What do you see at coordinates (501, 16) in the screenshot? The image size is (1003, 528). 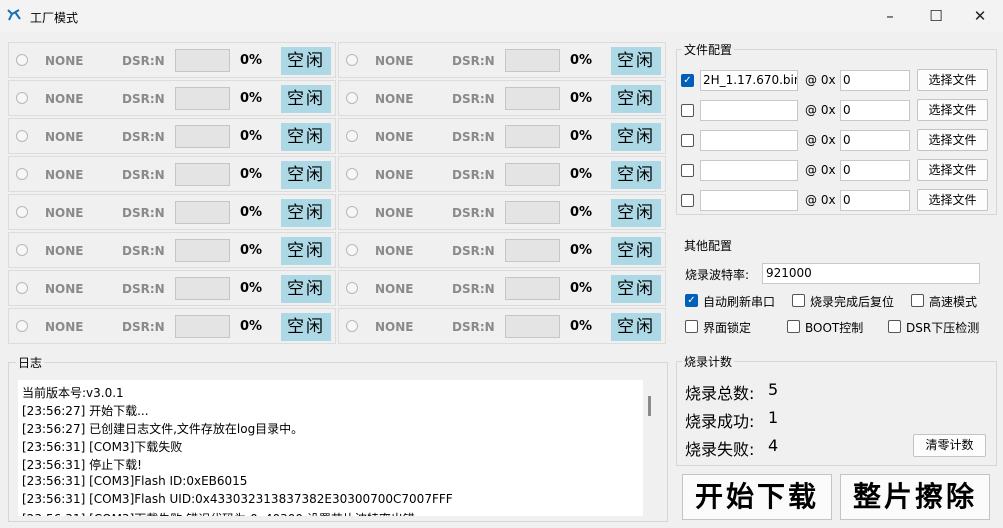 I see `title-bar: 工厂模式 – ☐ ✕` at bounding box center [501, 16].